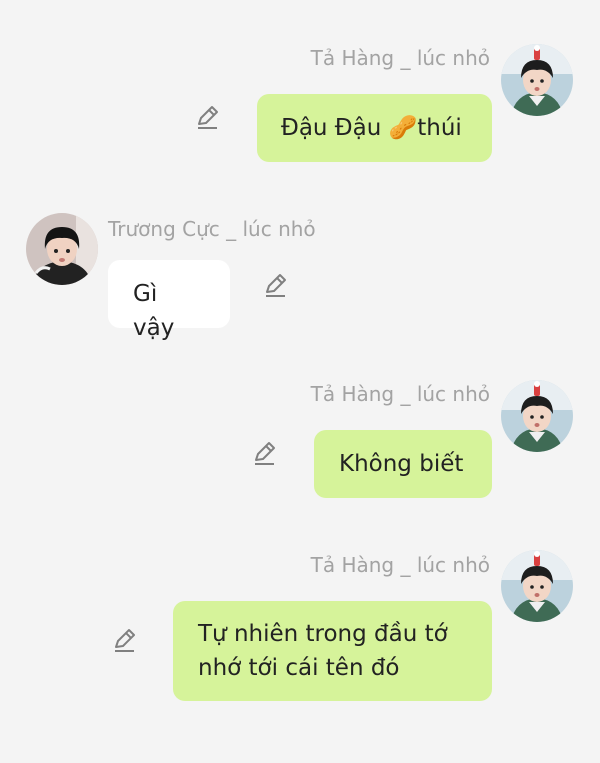 The image size is (600, 763). I want to click on message-bubble: Tự nhiên trong đầu tớ nhớ tới cái tên đó, so click(332, 651).